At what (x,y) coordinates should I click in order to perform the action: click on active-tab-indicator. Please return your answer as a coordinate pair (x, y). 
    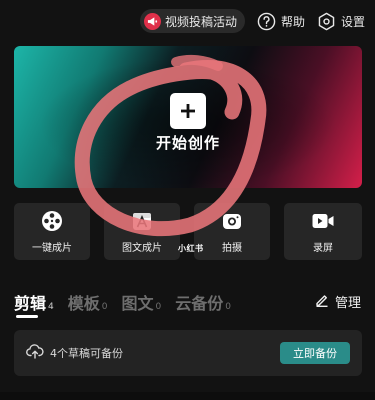
    Looking at the image, I should click on (27, 316).